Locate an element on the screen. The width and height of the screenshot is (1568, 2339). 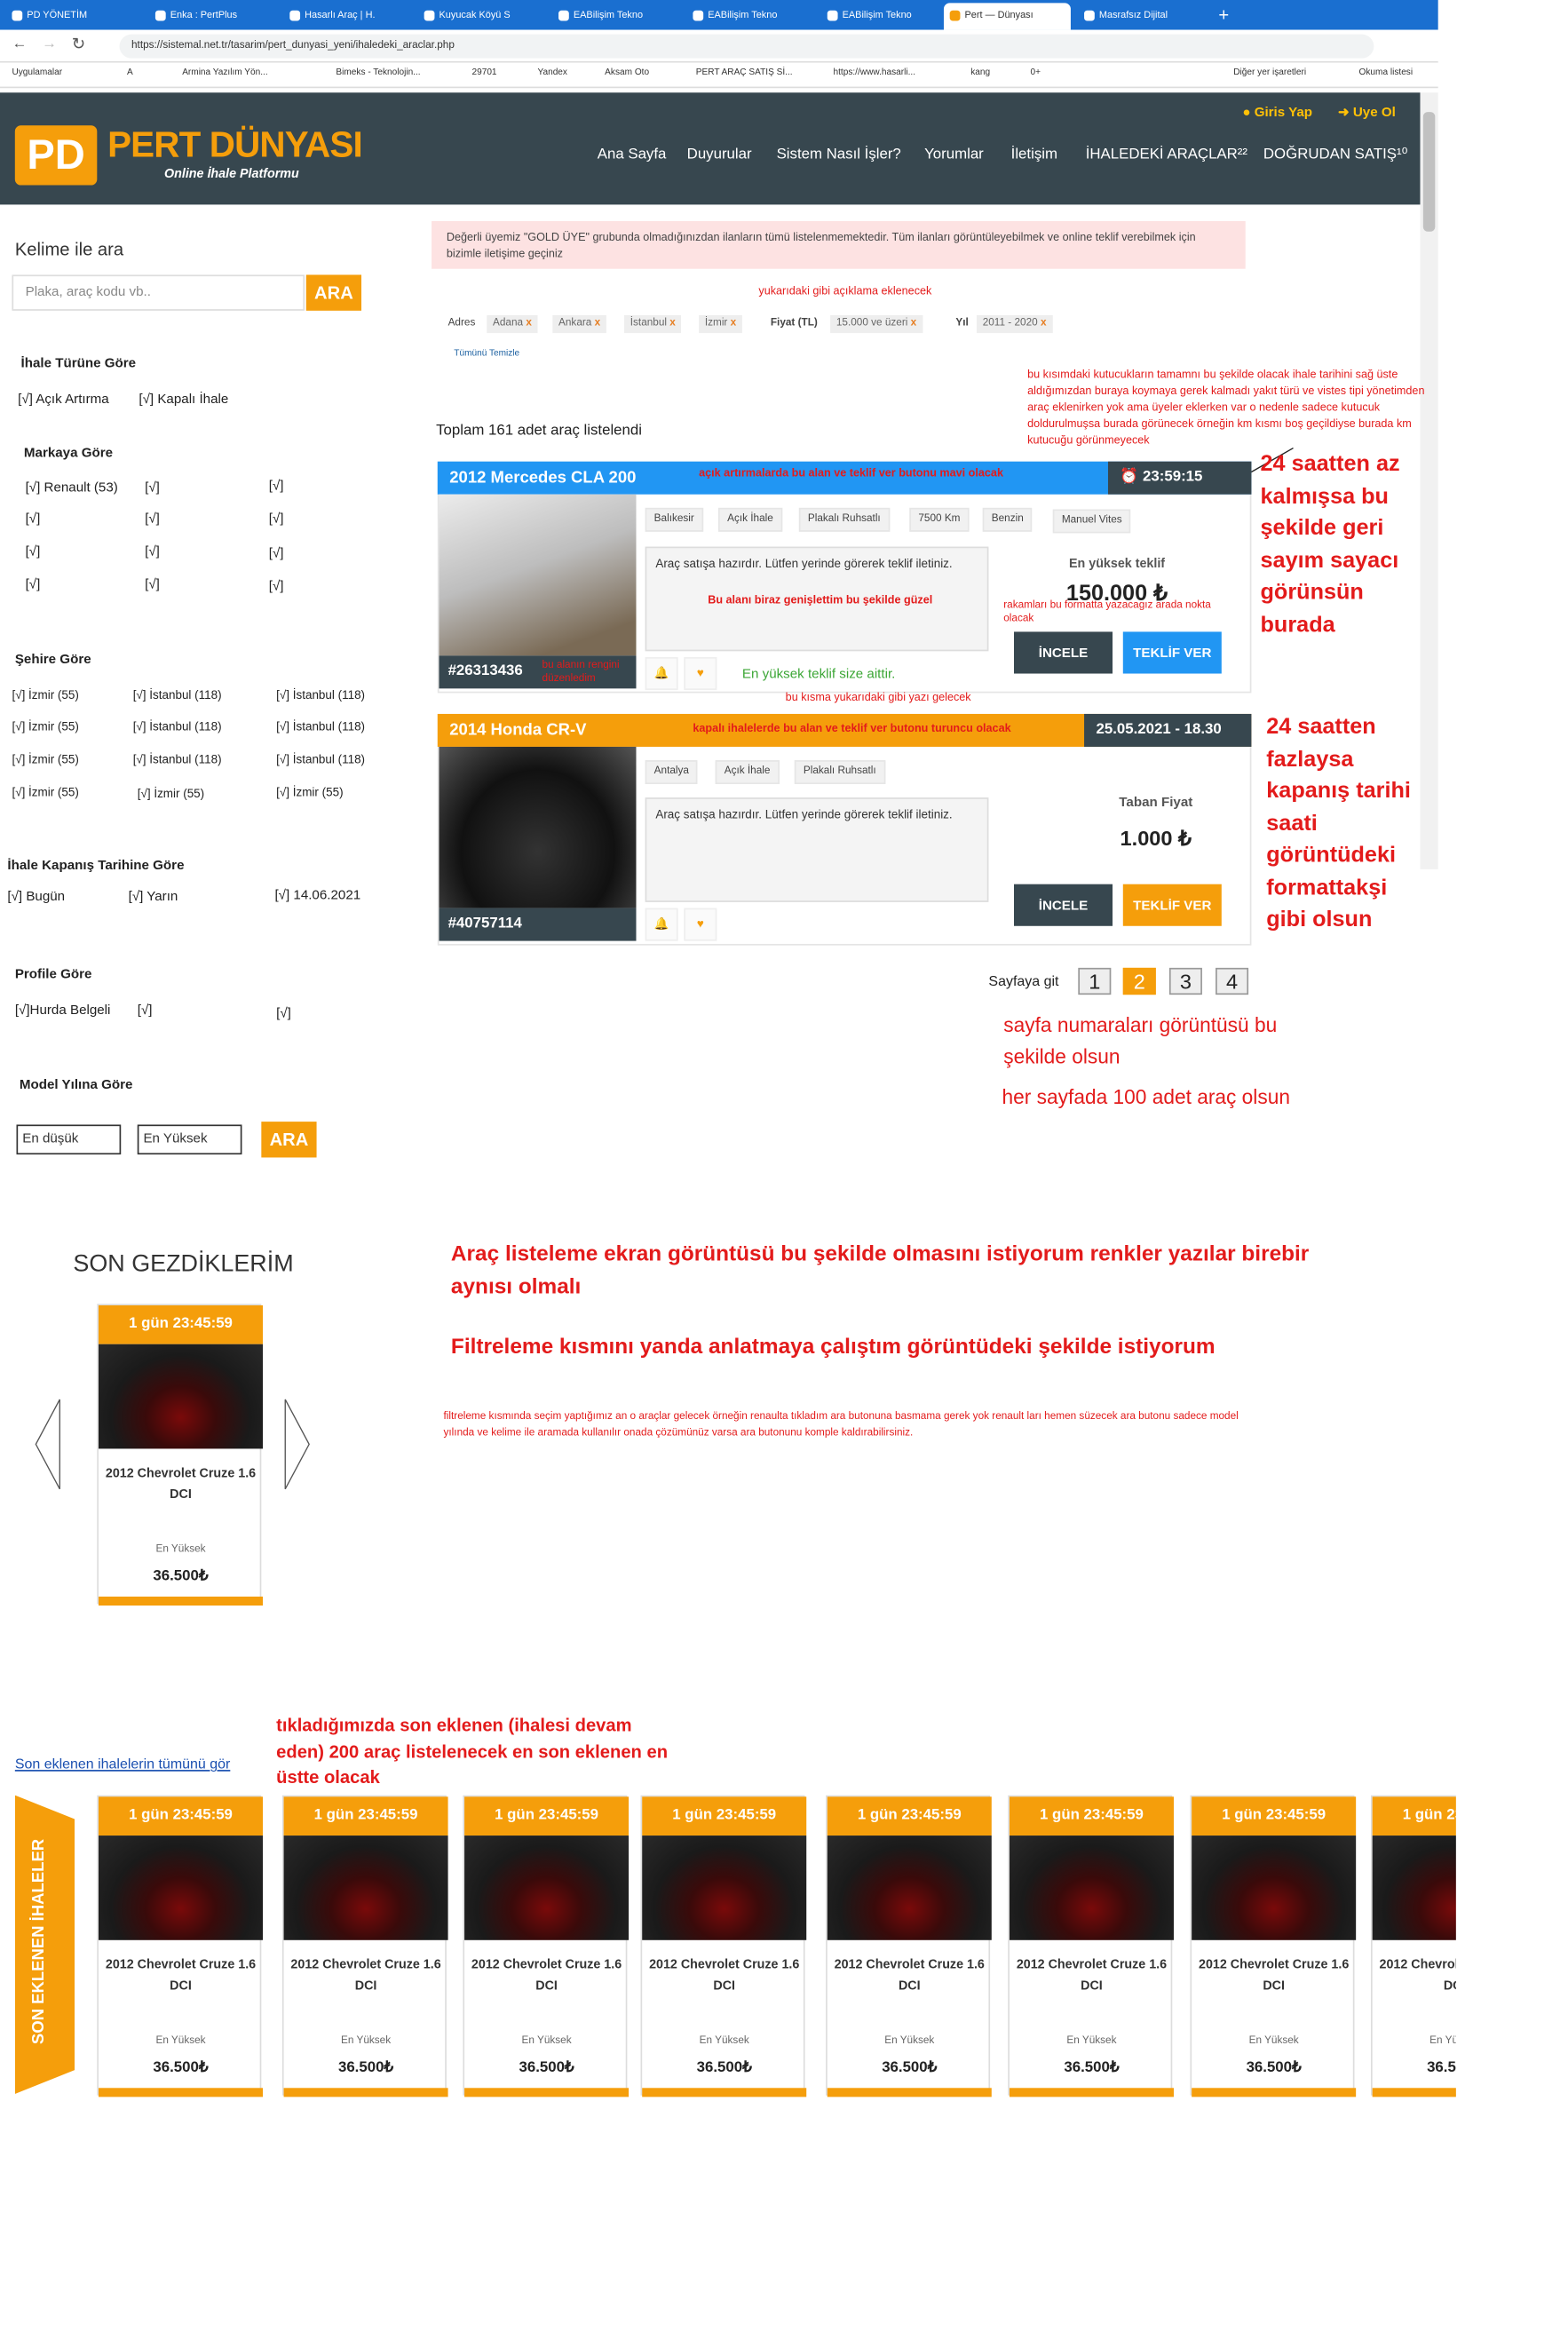
carousel-next-icon is located at coordinates (297, 1444).